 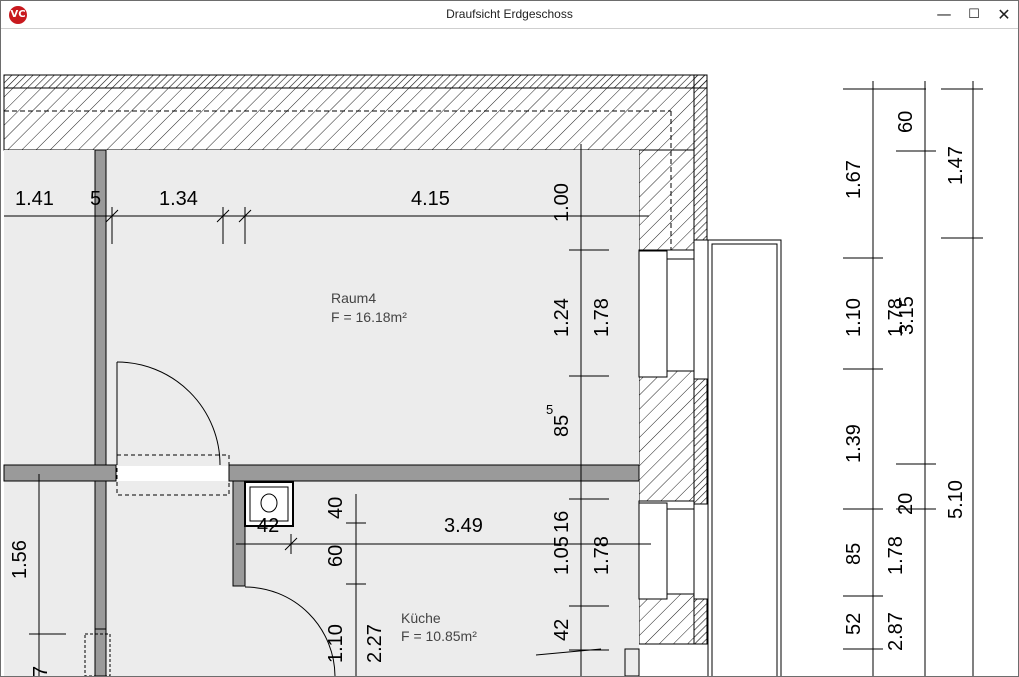 I want to click on dimension-label: 52, so click(x=854, y=624).